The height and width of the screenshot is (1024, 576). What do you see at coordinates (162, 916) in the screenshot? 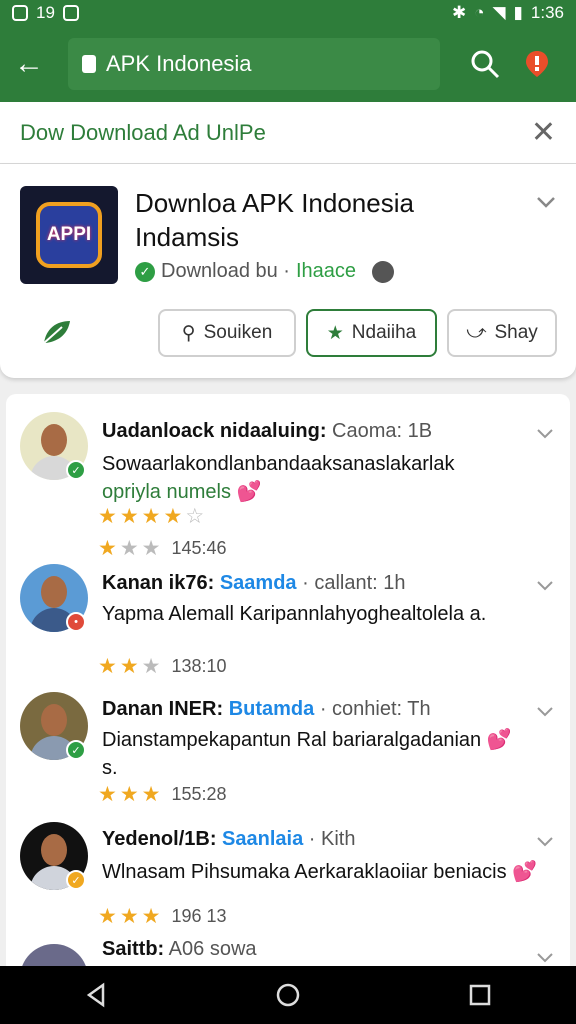
I see `rating-stars: ★ ★ ★ 196 13` at bounding box center [162, 916].